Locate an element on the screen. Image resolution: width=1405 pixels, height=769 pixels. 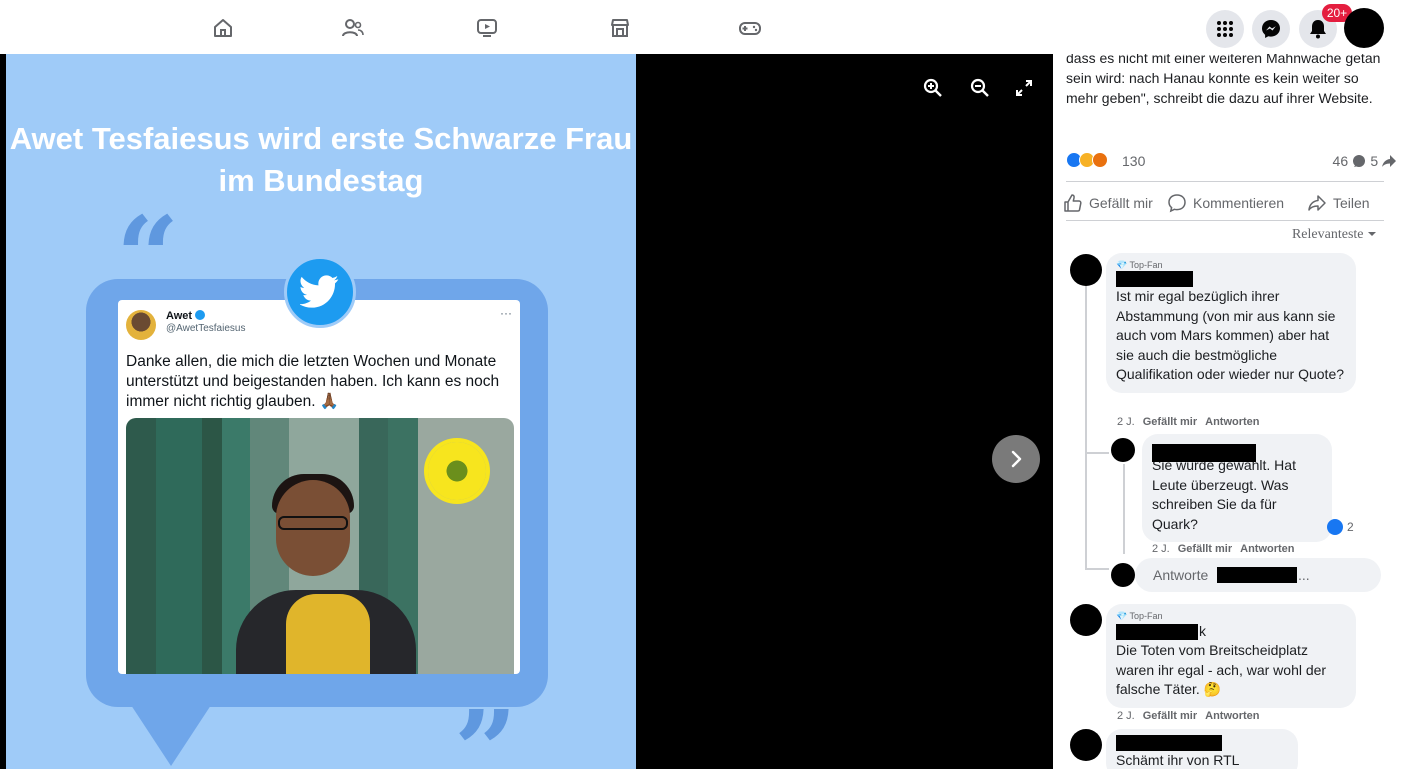
reactions-summary: 130 46 5 is located at coordinates (1231, 162).